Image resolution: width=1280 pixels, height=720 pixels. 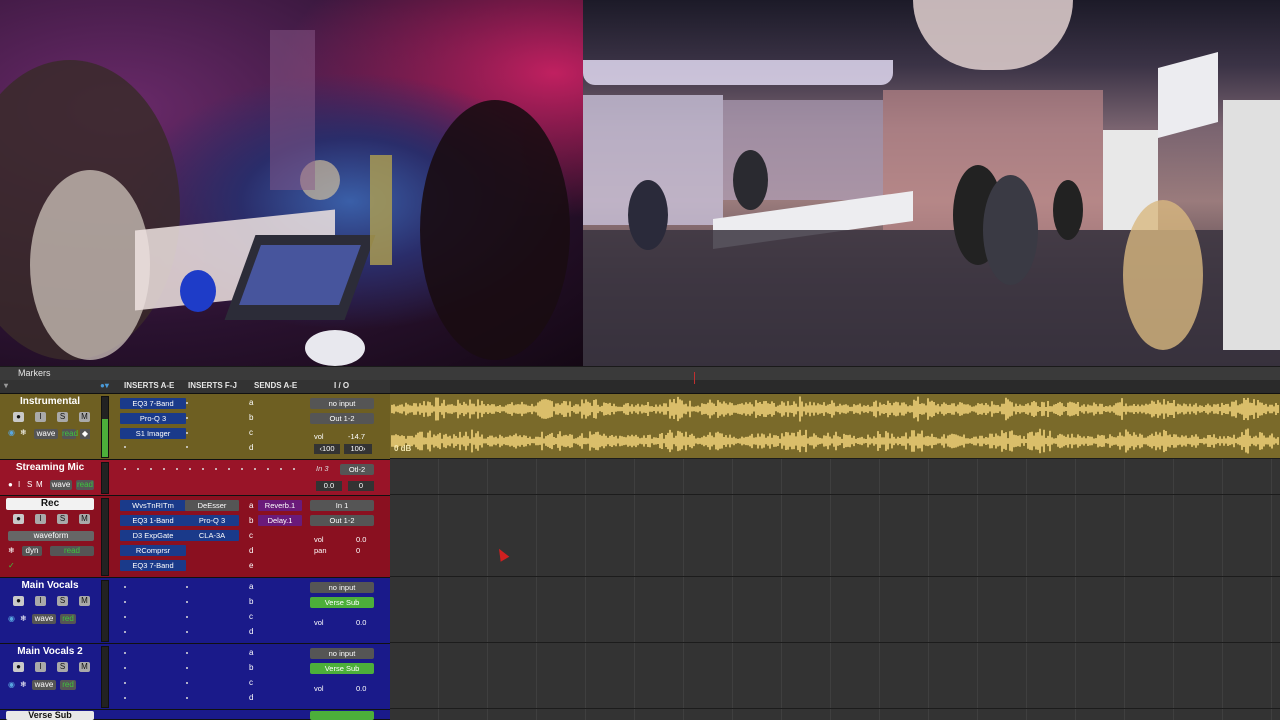 What do you see at coordinates (212, 520) in the screenshot?
I see `insert-g: Pro-Q 3` at bounding box center [212, 520].